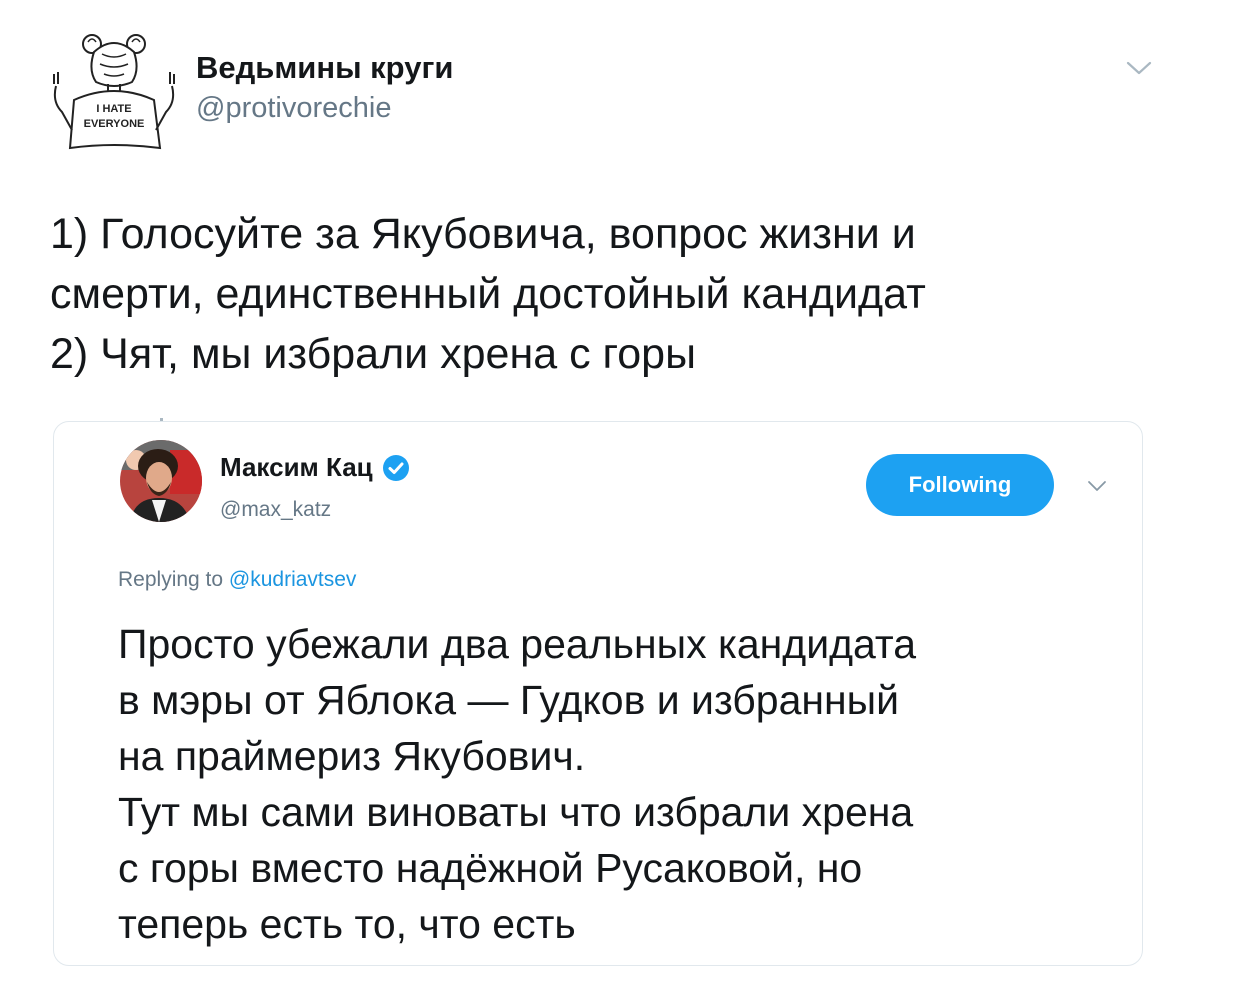 This screenshot has height=986, width=1246. I want to click on author-avatar: I HATE EVERYONE, so click(114, 94).